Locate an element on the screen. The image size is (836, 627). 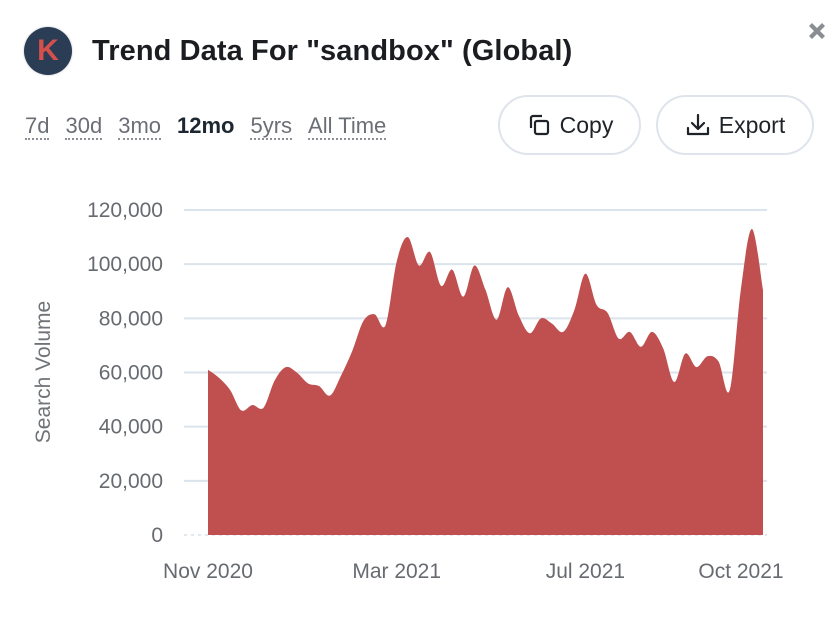
x-axis-ticks: Nov 2020 Mar 2021 Jul 2021 Oct 2021 is located at coordinates (473, 571).